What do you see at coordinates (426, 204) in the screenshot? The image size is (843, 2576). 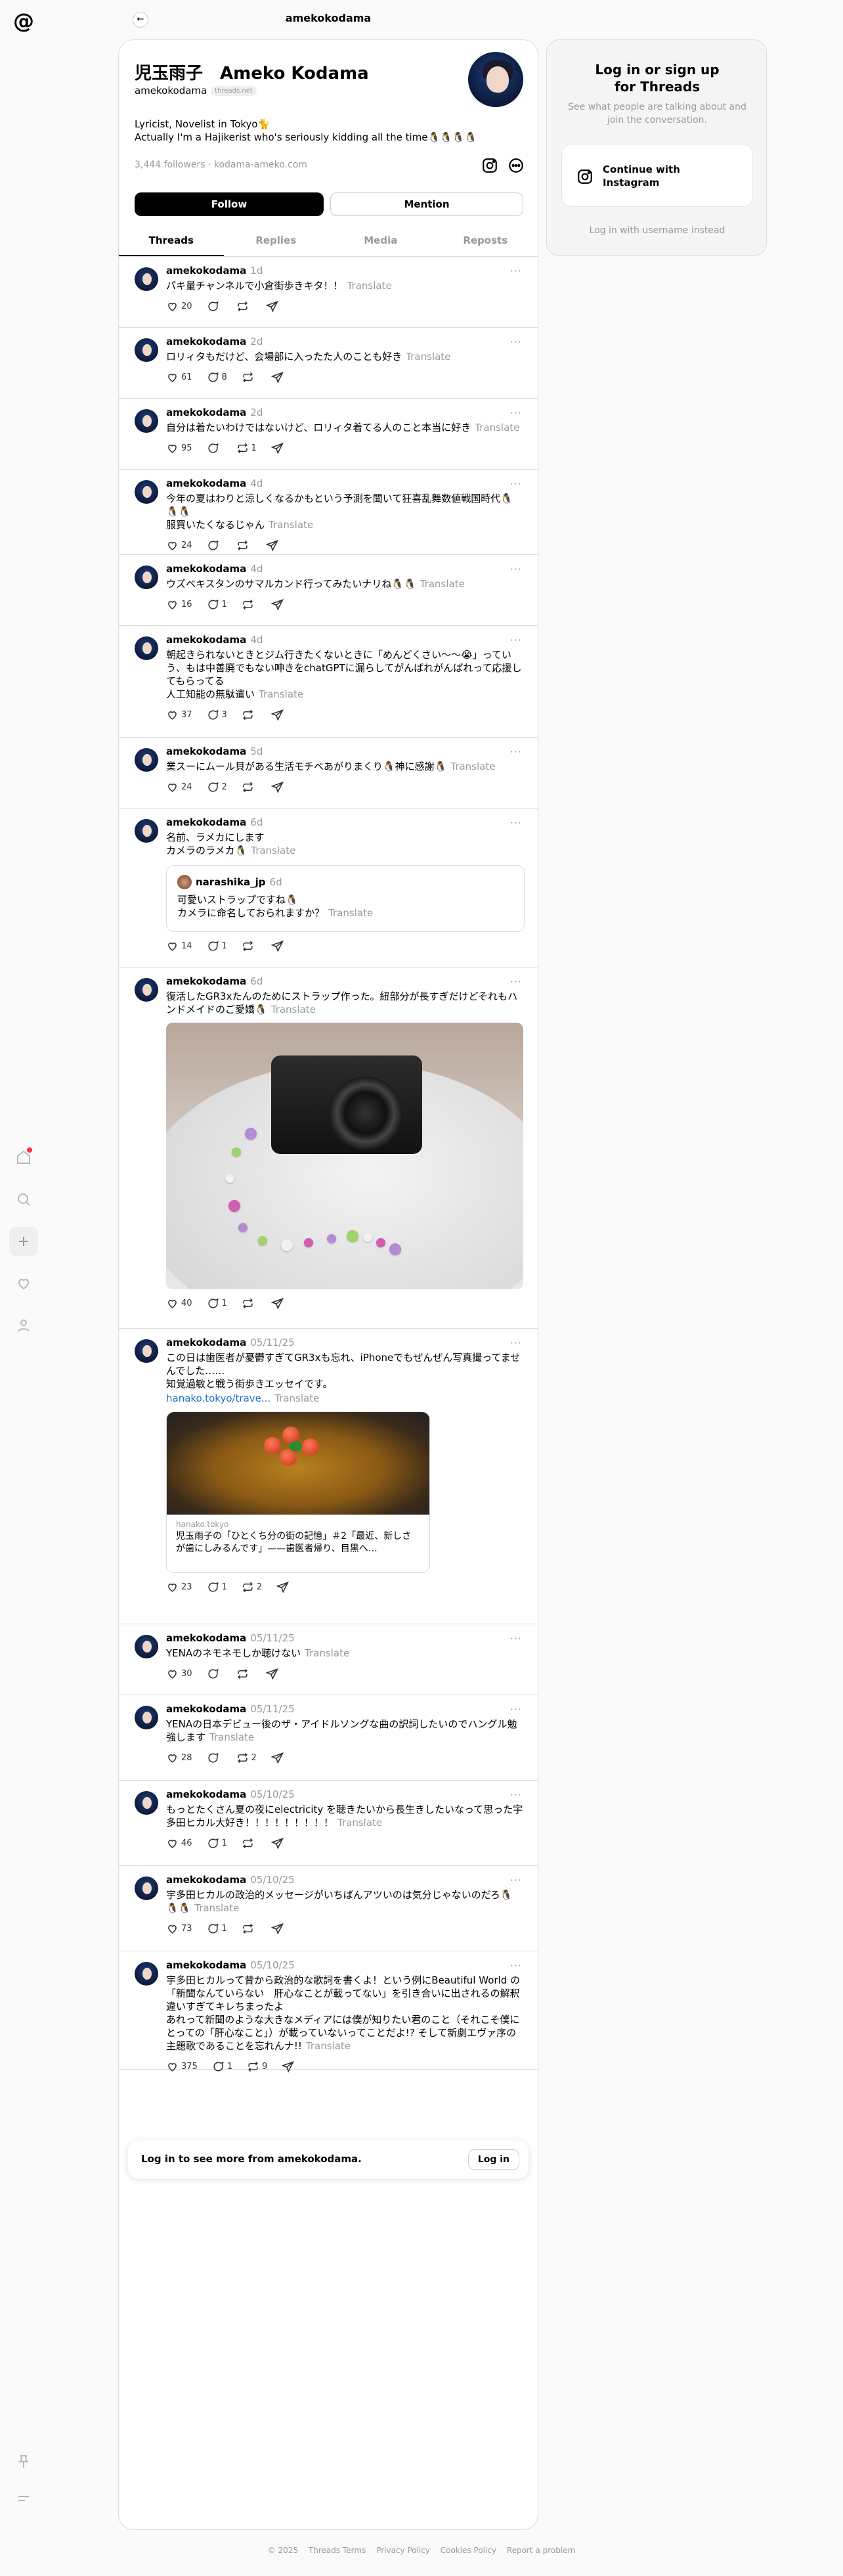 I see `mention-button: Mention` at bounding box center [426, 204].